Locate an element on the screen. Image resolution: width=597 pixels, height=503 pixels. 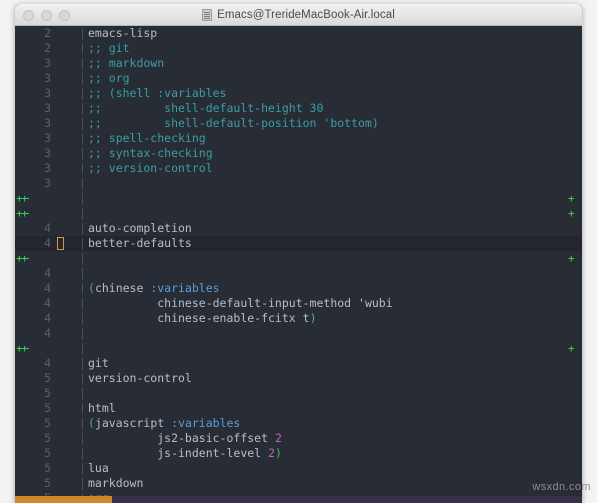
code-text: ;; syntax-checking is located at coordinates (328, 153).